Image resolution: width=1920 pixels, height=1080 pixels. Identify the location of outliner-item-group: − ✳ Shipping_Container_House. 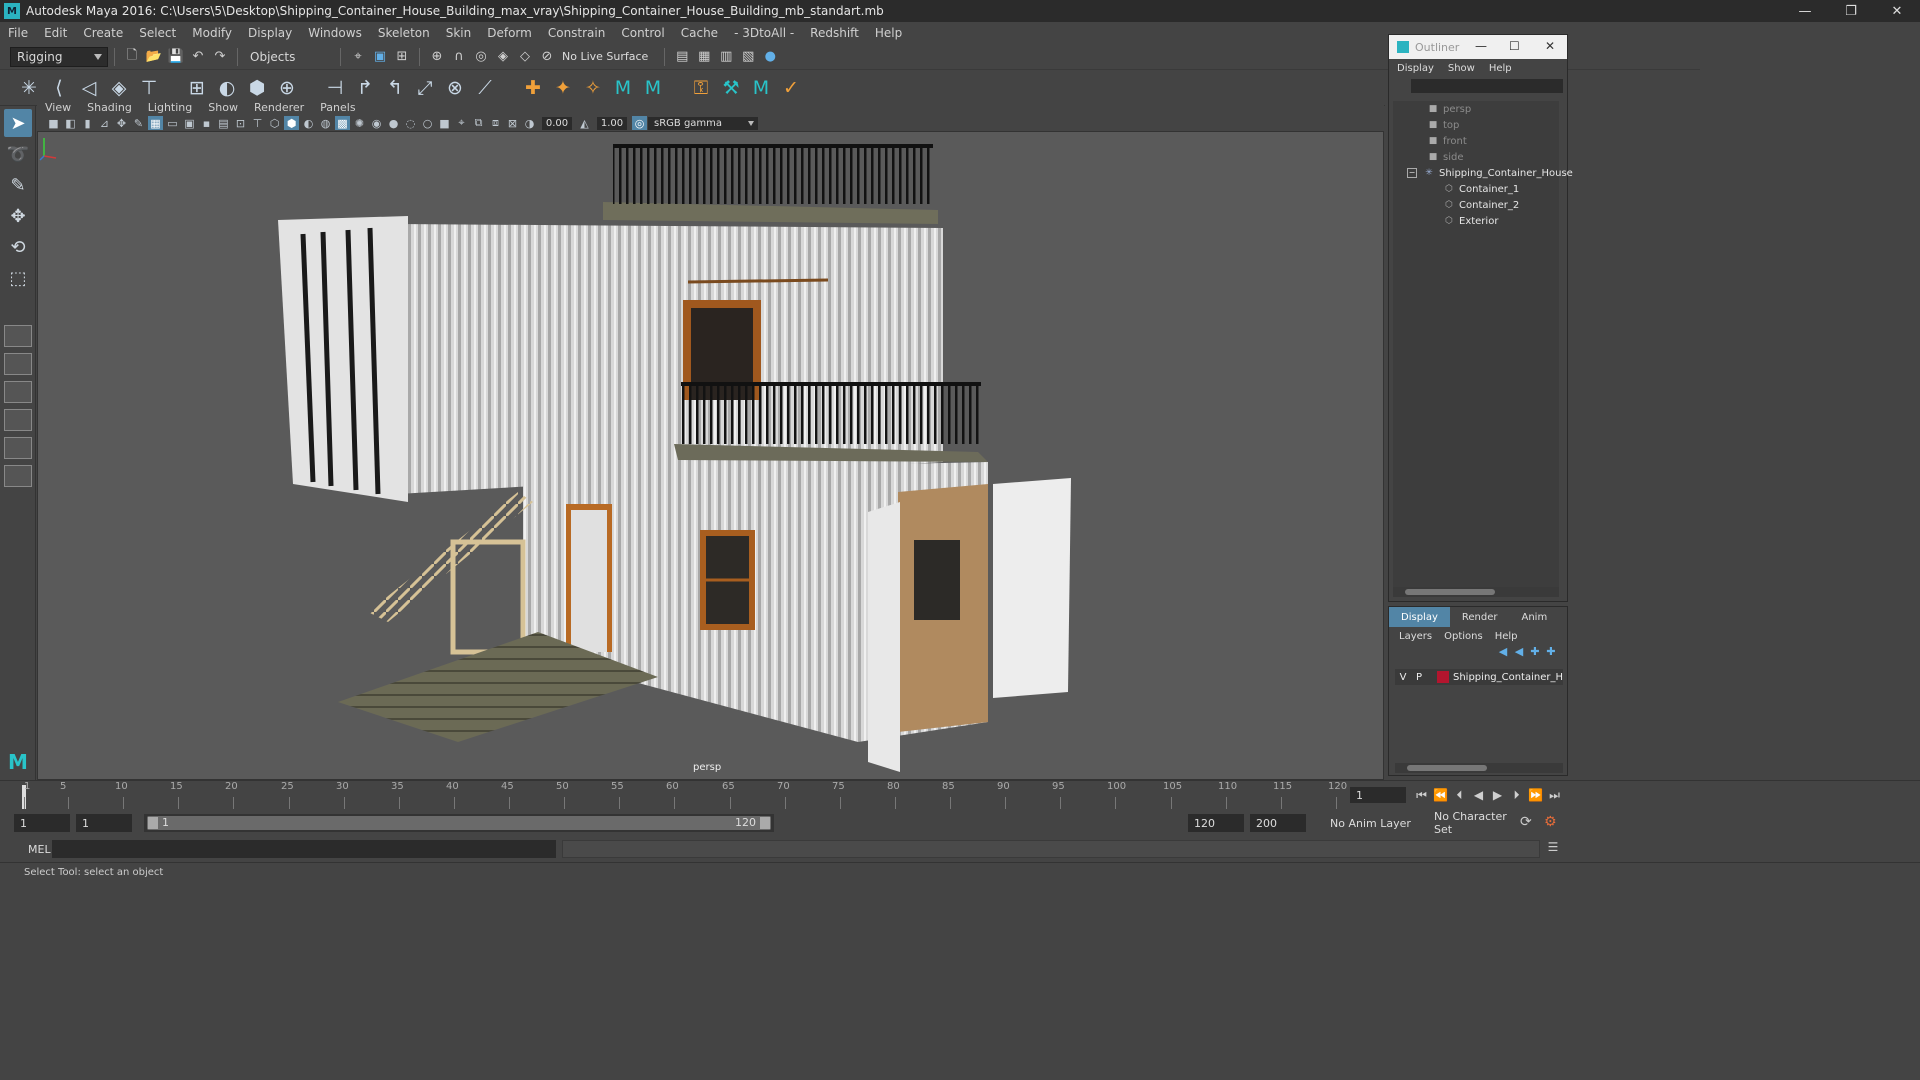
(1490, 173).